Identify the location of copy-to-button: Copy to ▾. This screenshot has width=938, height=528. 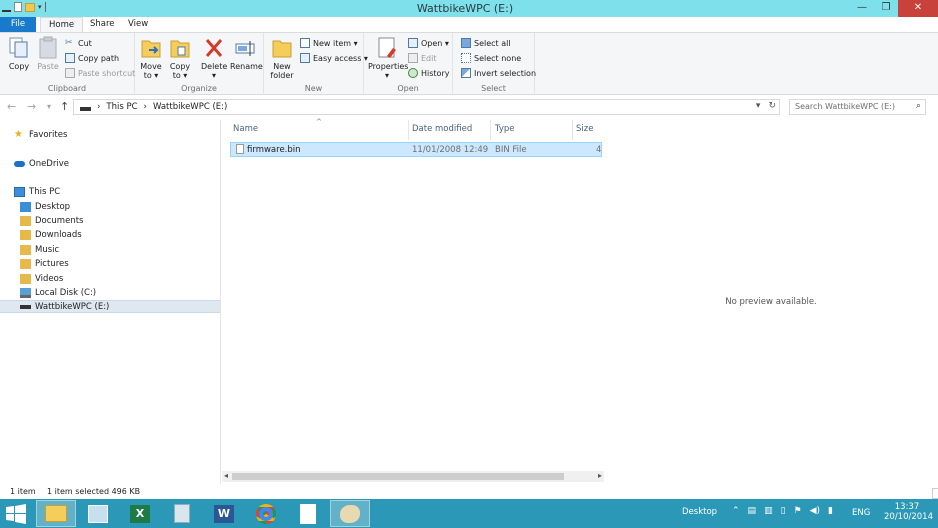
(180, 58).